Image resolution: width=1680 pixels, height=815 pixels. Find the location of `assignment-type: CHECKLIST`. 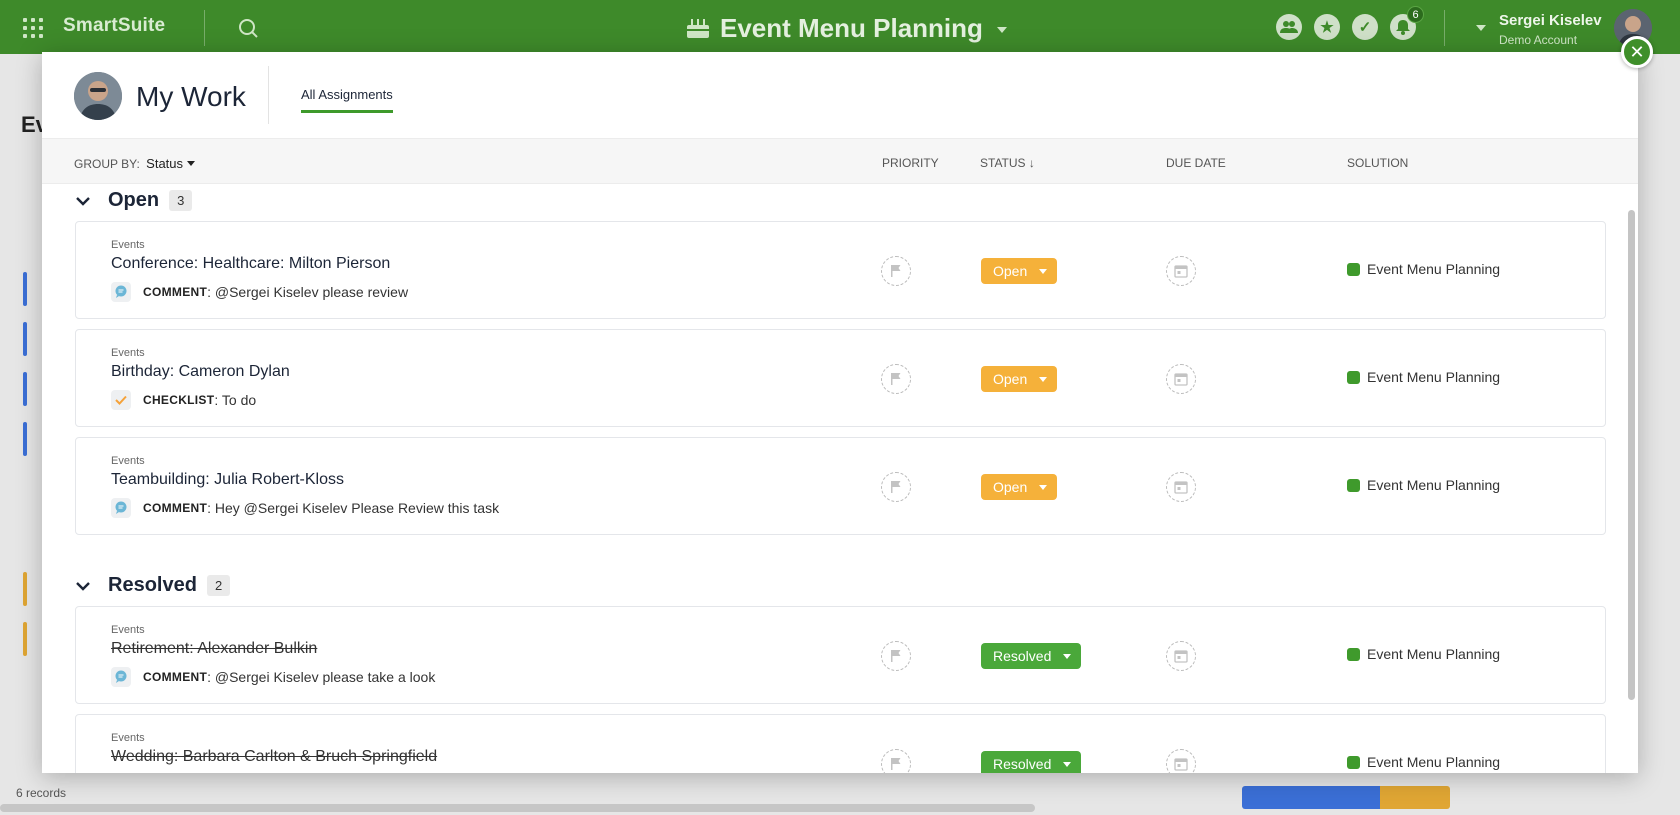

assignment-type: CHECKLIST is located at coordinates (179, 400).